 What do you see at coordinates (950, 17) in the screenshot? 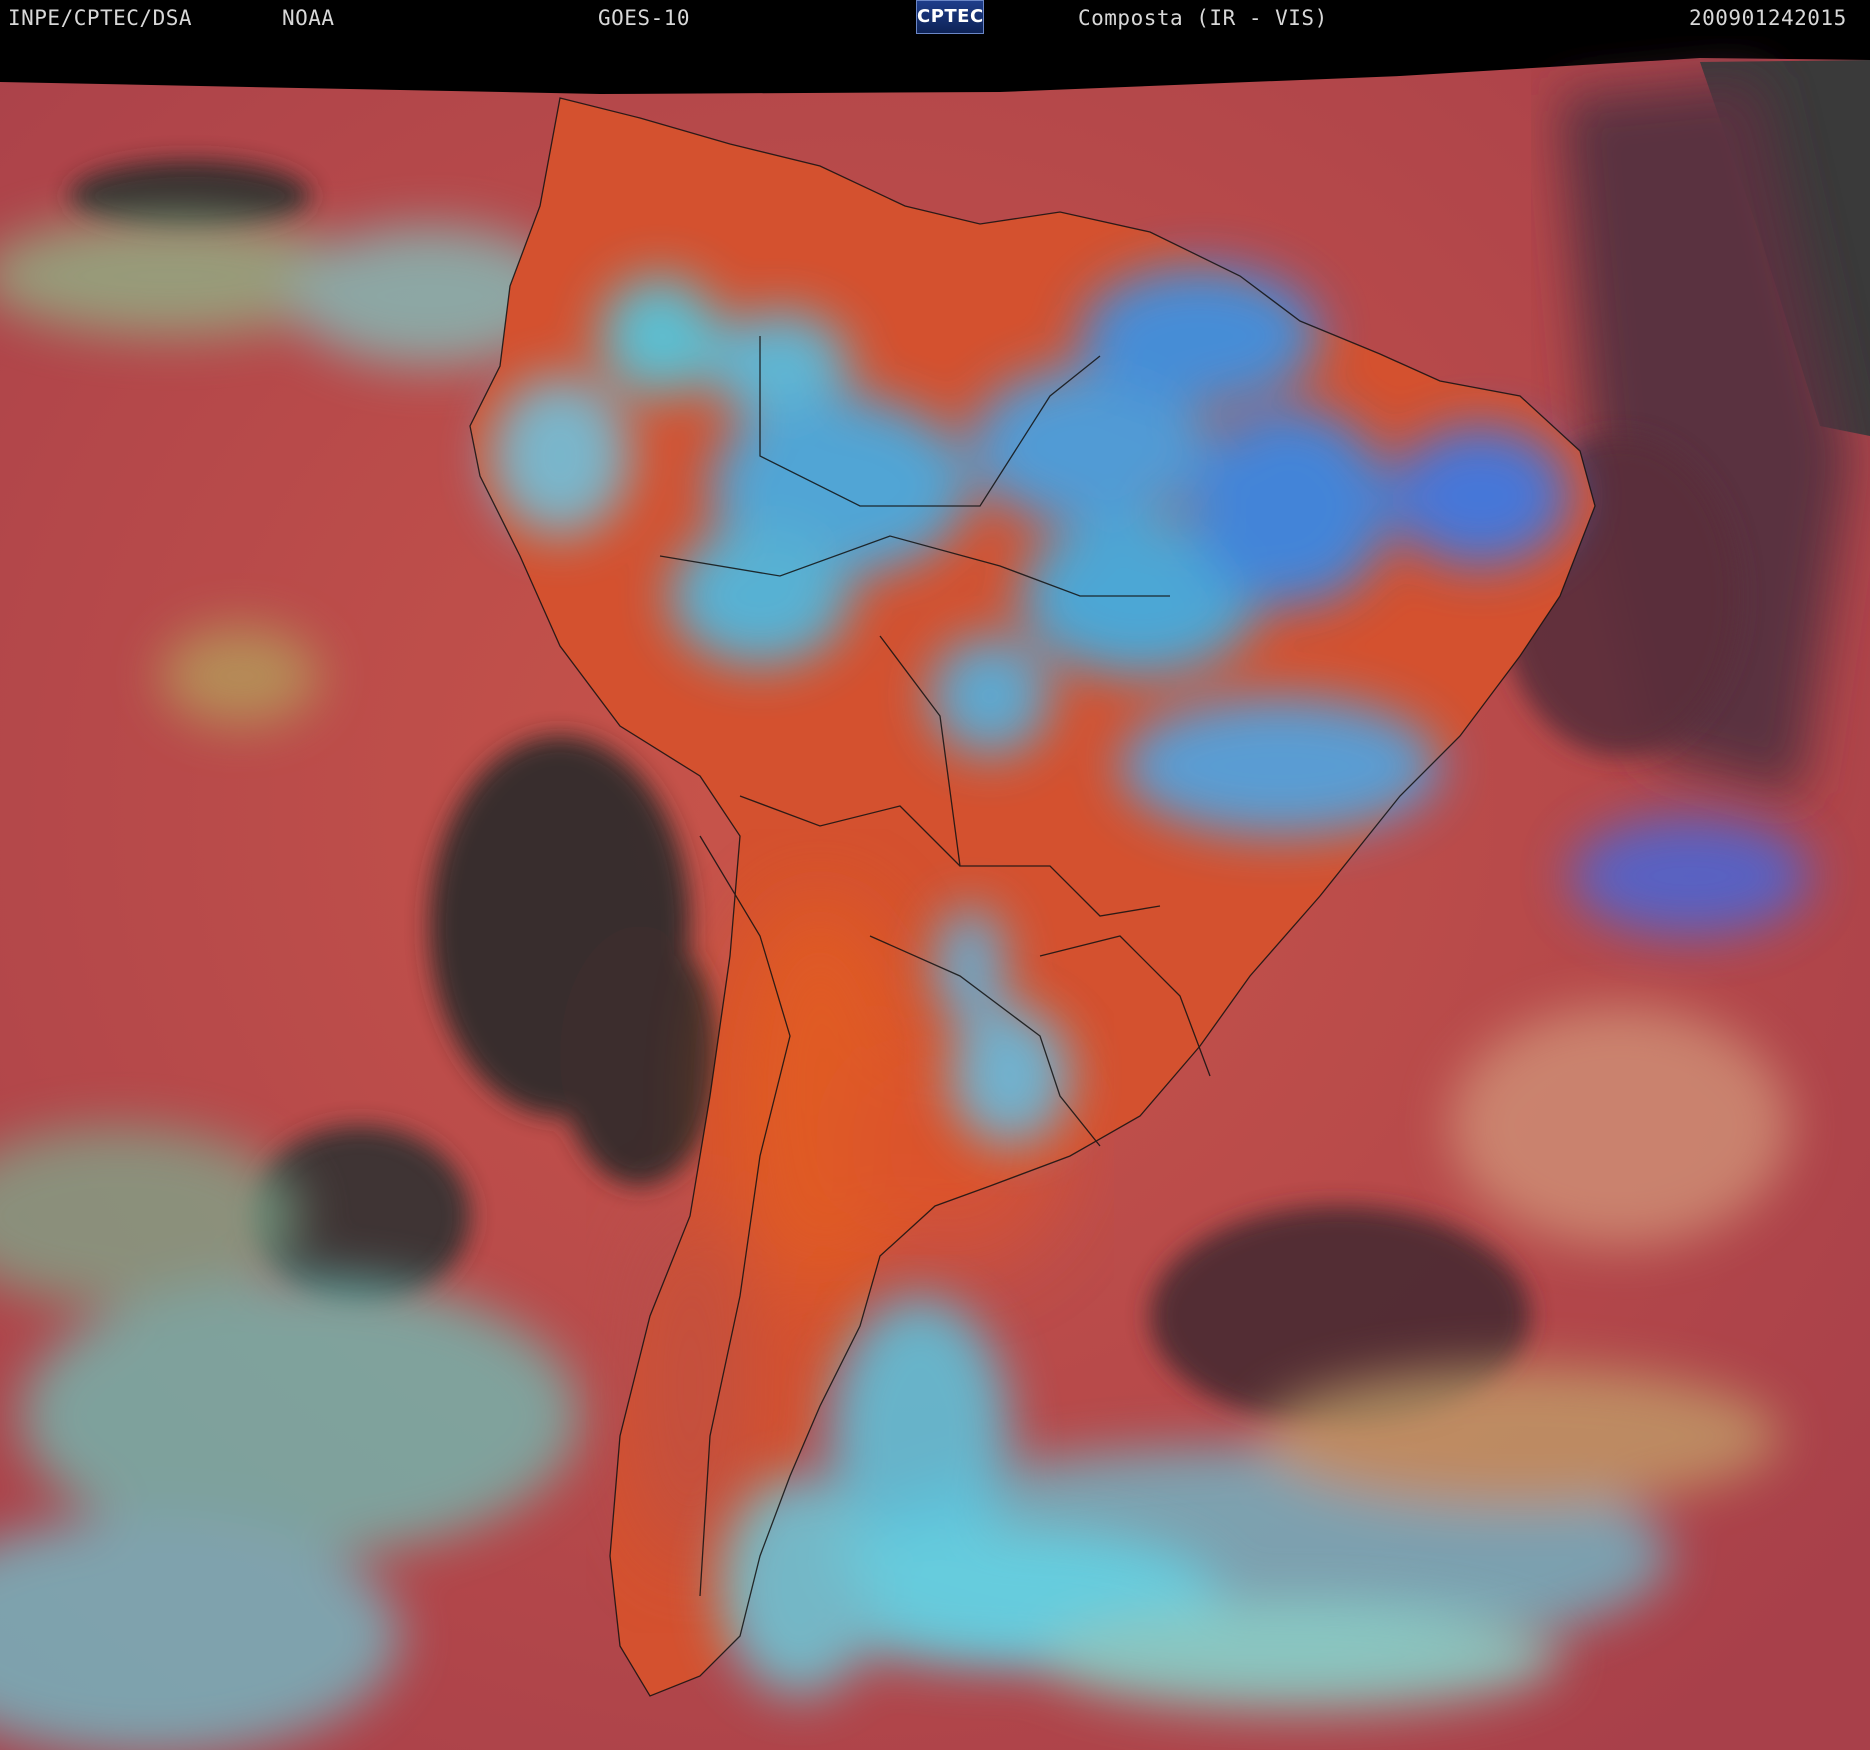
I see `cptec-logo: CPTEC` at bounding box center [950, 17].